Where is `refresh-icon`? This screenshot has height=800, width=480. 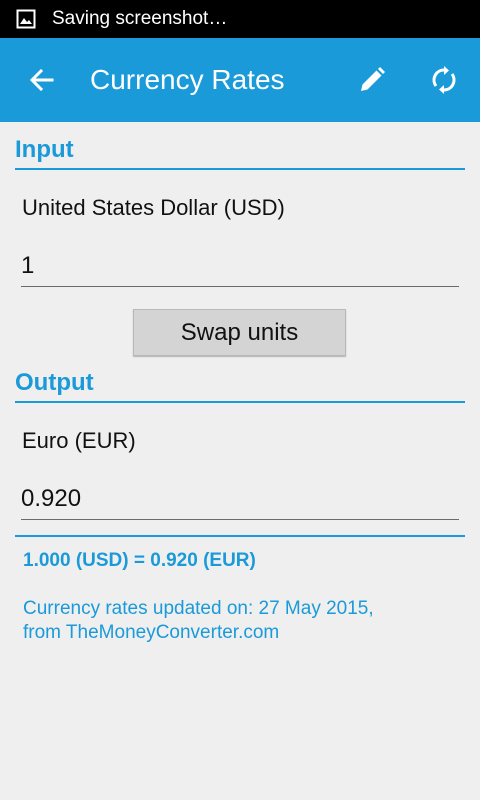
refresh-icon is located at coordinates (444, 80).